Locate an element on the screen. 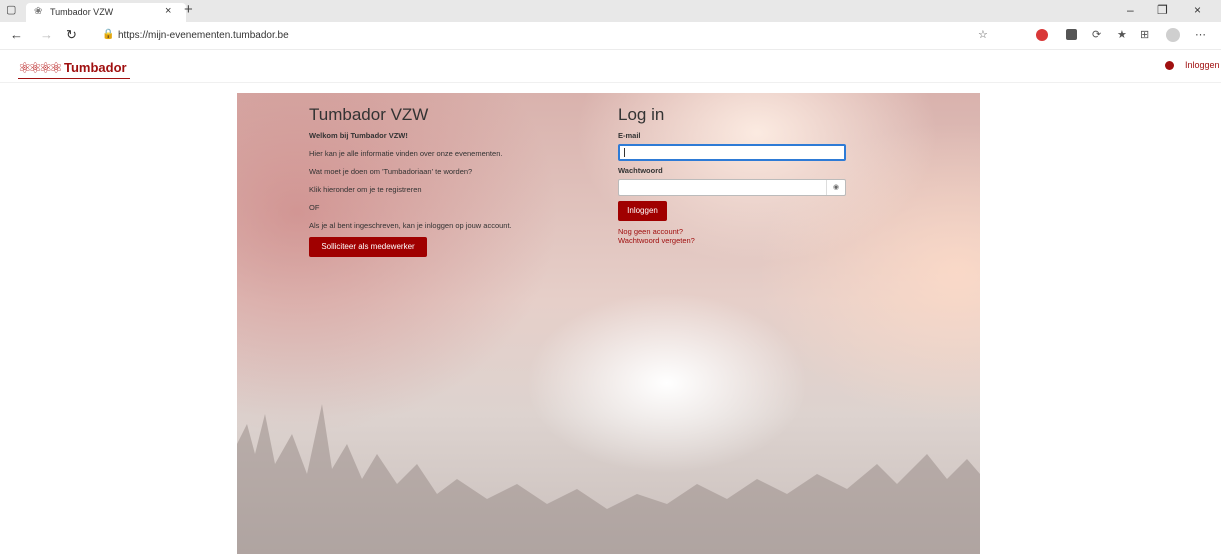  browser-tab: ❀ Tumbador VZW × is located at coordinates (106, 12).